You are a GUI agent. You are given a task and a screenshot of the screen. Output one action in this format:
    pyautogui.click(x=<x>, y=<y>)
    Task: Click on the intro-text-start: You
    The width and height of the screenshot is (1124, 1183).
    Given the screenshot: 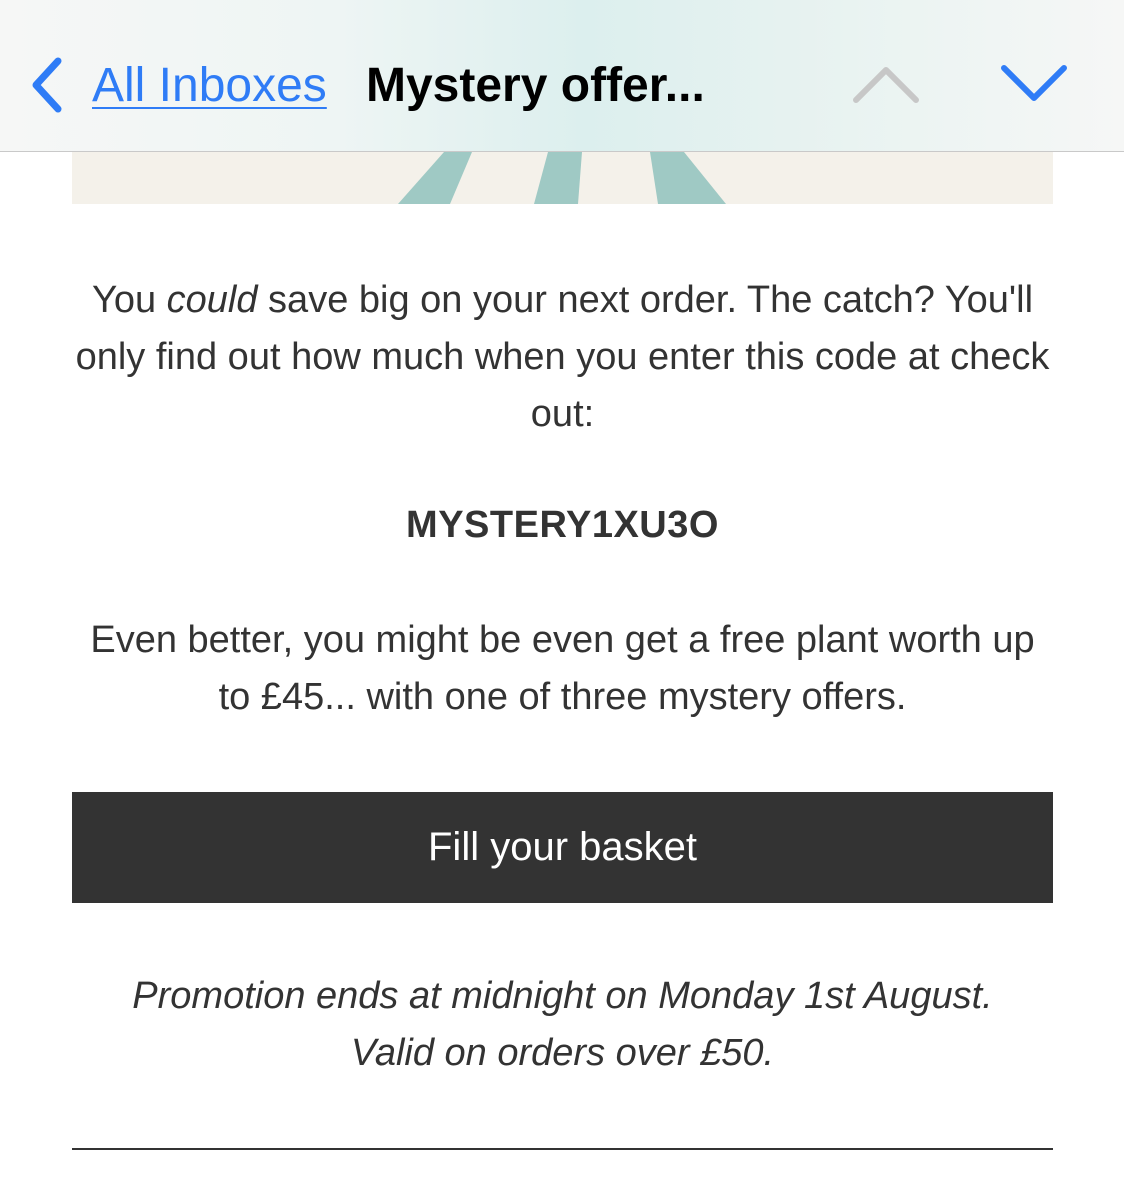 What is the action you would take?
    pyautogui.click(x=129, y=300)
    